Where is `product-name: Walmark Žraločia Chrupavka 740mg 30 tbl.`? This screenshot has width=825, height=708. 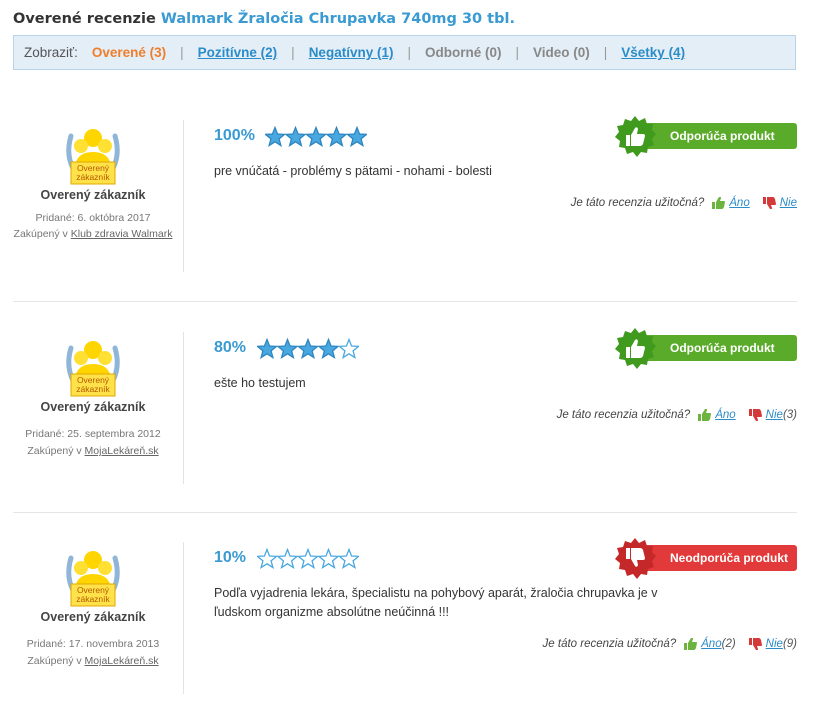
product-name: Walmark Žraločia Chrupavka 740mg 30 tbl. is located at coordinates (337, 19).